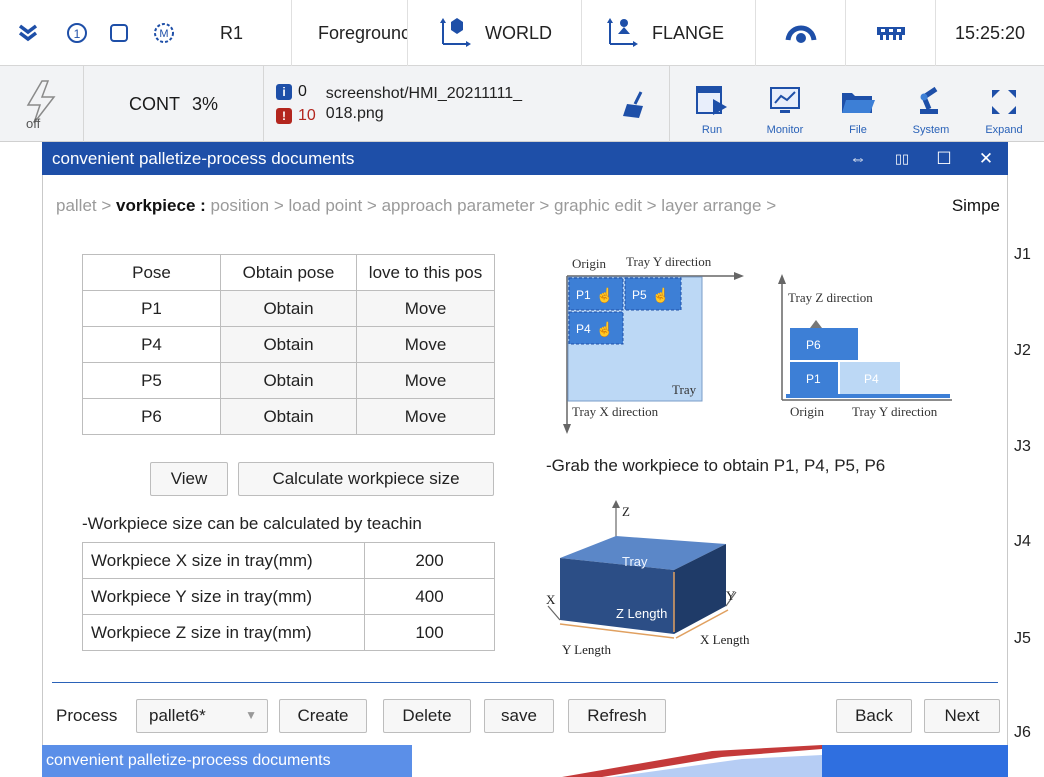  What do you see at coordinates (1022, 447) in the screenshot?
I see `joint-j3: J3` at bounding box center [1022, 447].